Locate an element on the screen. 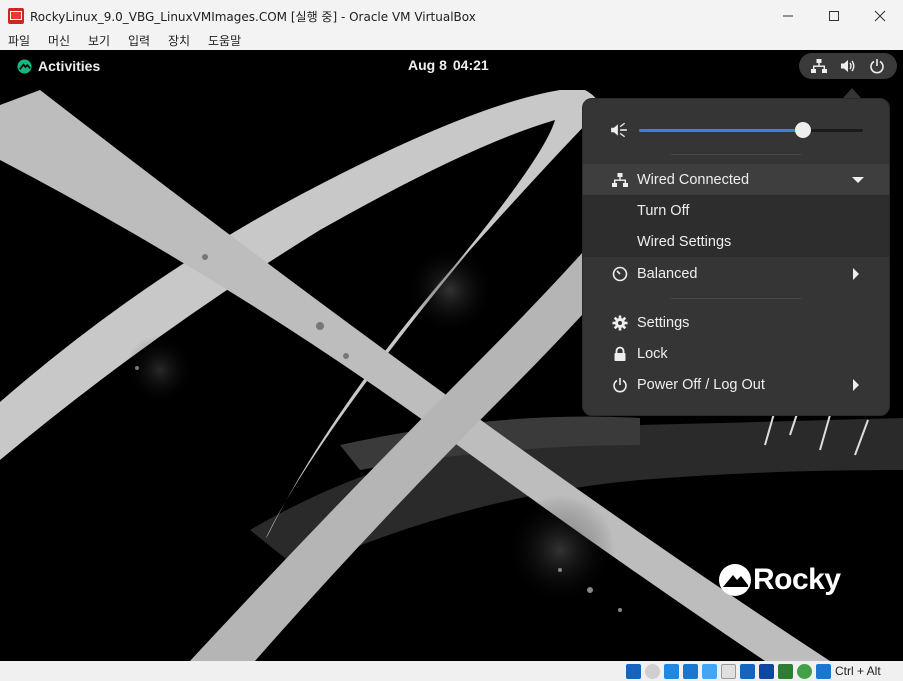 The image size is (903, 681). settings-label: Settings is located at coordinates (663, 322).